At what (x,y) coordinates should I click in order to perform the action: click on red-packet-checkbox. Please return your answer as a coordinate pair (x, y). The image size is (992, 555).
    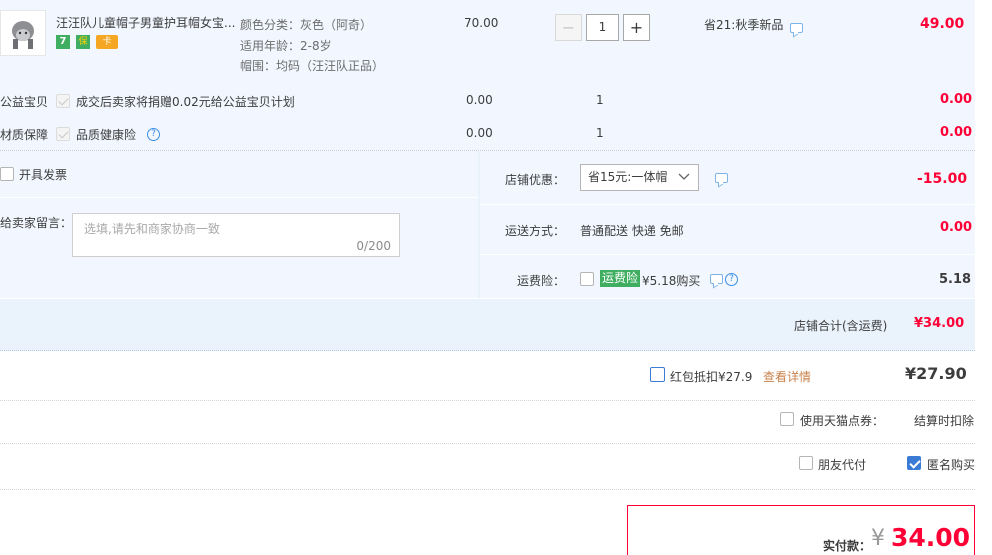
    Looking at the image, I should click on (657, 374).